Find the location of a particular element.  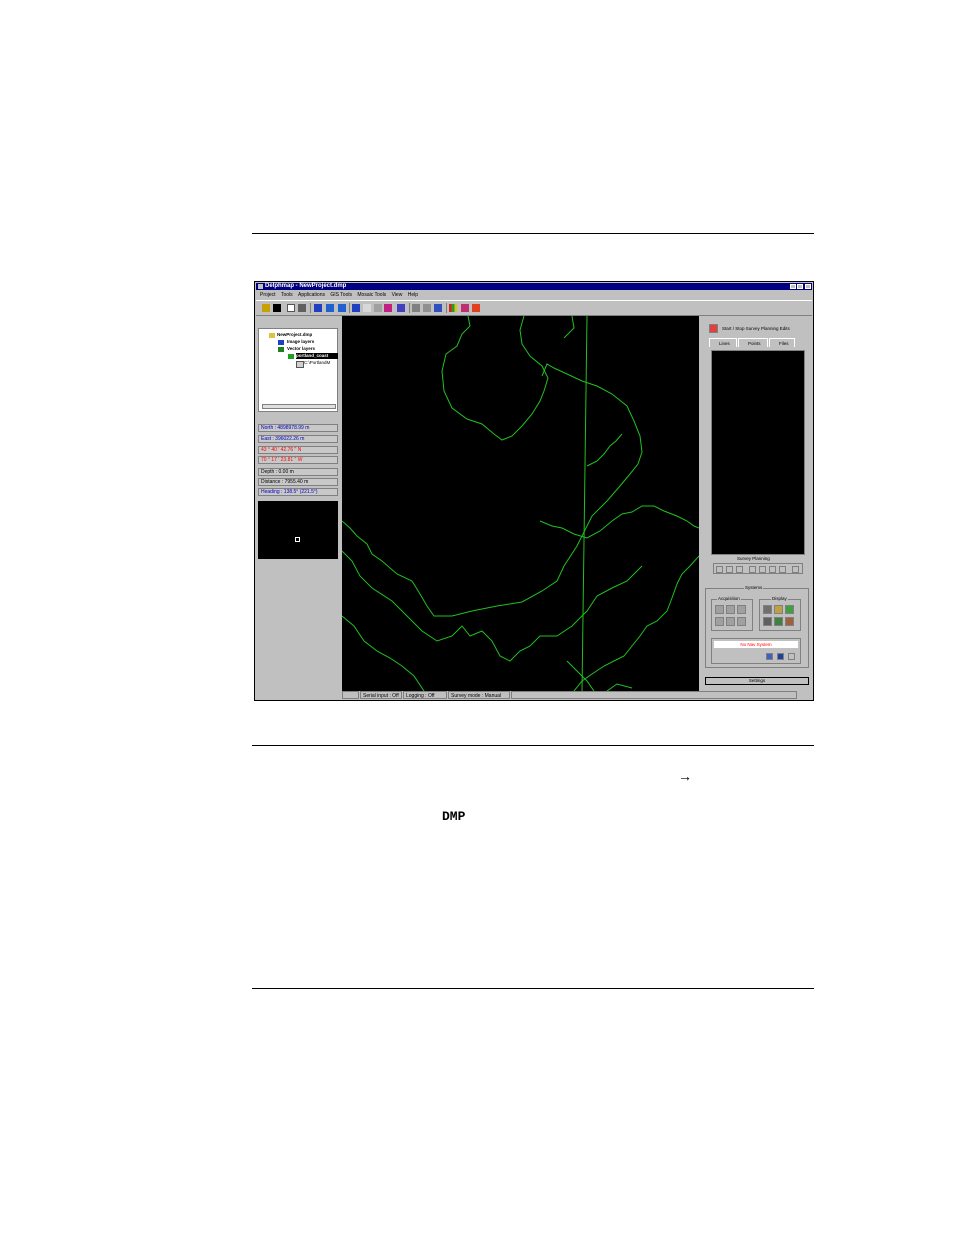

waterfall-icon is located at coordinates (767, 609).